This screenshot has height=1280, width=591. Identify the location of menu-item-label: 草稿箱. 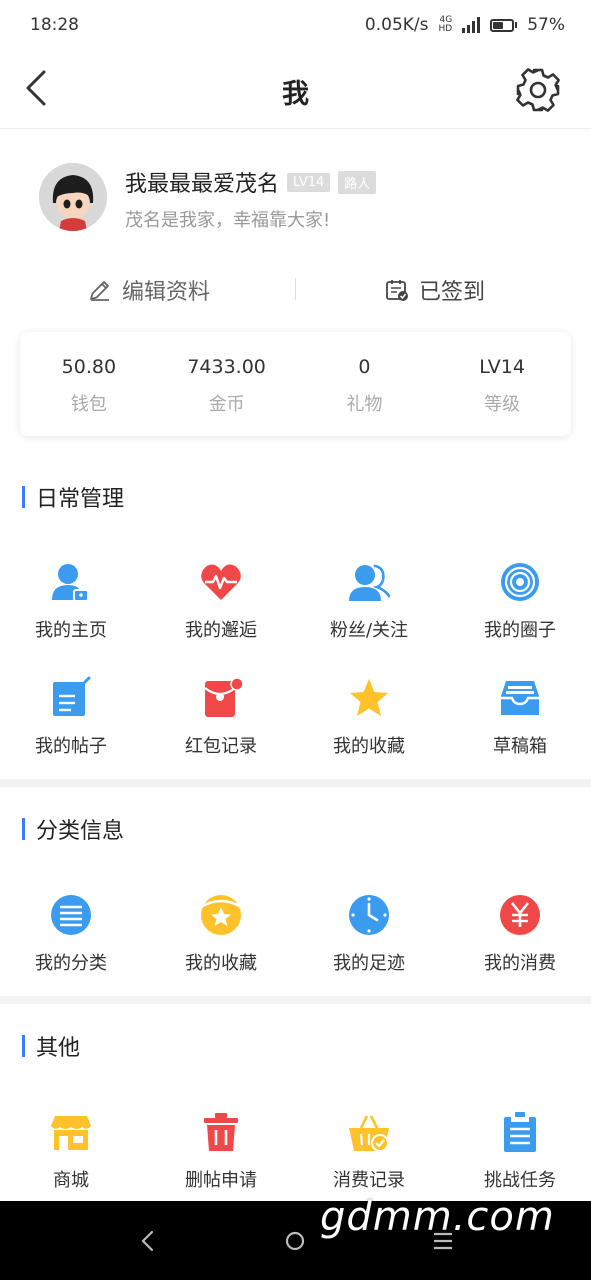
(520, 746).